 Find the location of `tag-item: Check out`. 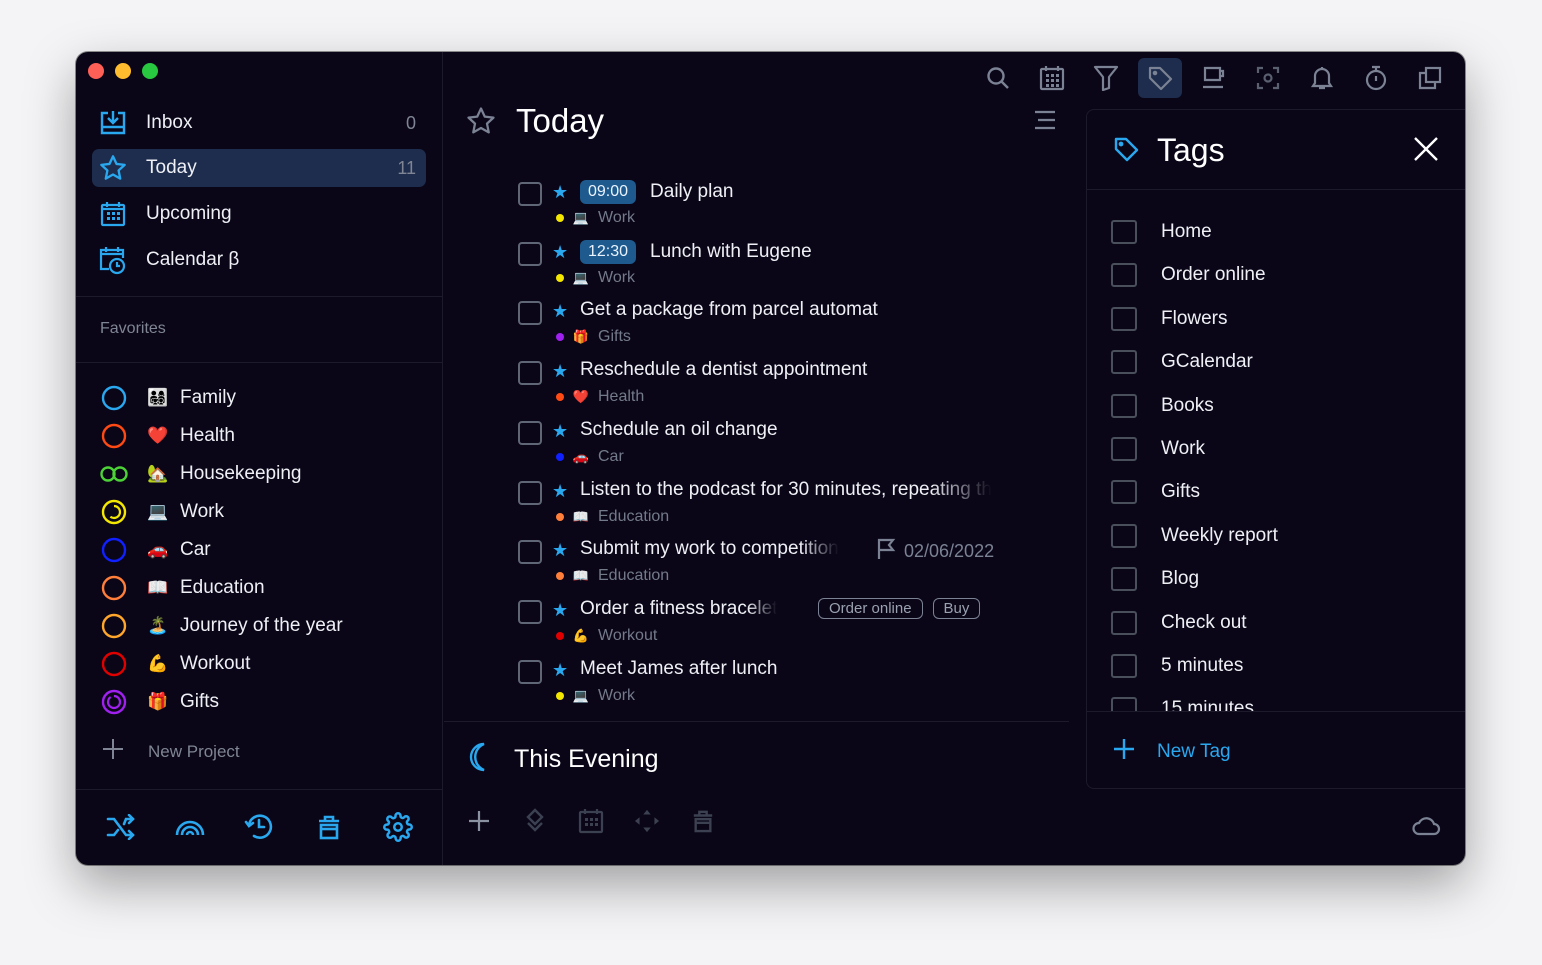

tag-item: Check out is located at coordinates (1179, 623).